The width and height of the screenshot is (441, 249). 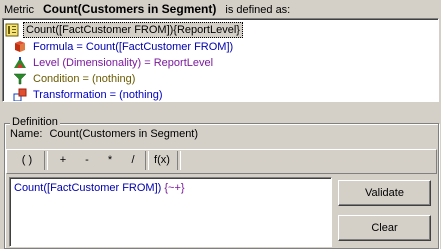 What do you see at coordinates (20, 63) in the screenshot?
I see `level-icon` at bounding box center [20, 63].